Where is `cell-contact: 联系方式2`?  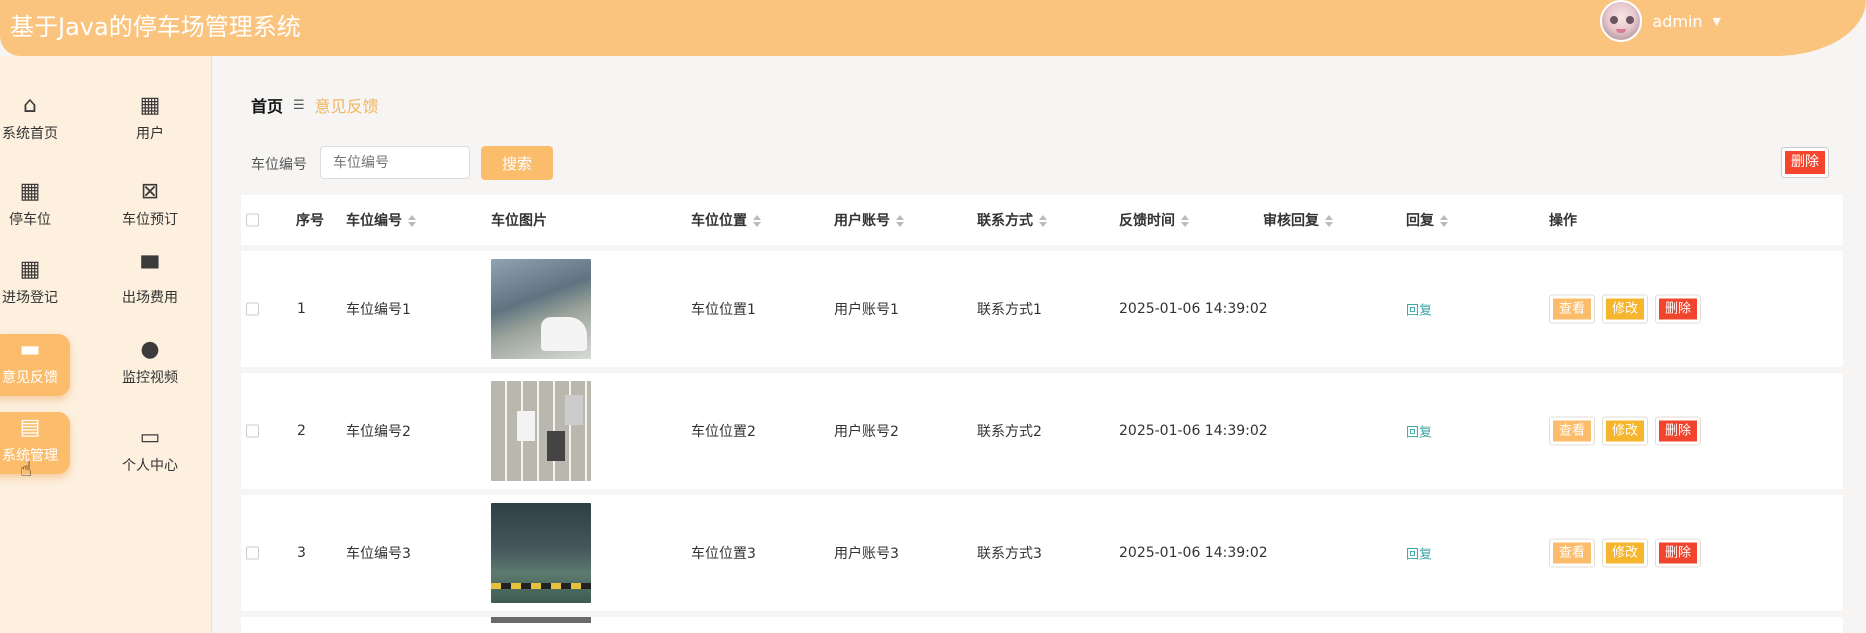
cell-contact: 联系方式2 is located at coordinates (1009, 432).